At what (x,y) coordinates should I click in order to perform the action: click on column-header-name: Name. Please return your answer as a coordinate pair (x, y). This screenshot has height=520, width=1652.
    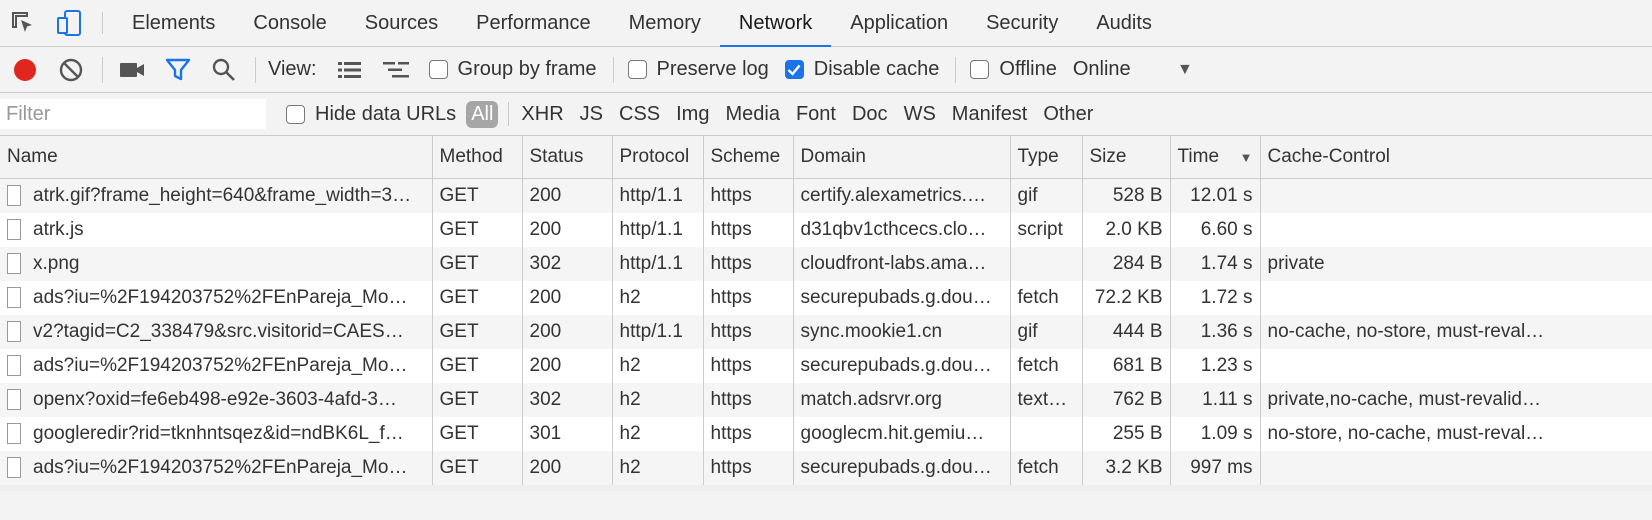
    Looking at the image, I should click on (216, 157).